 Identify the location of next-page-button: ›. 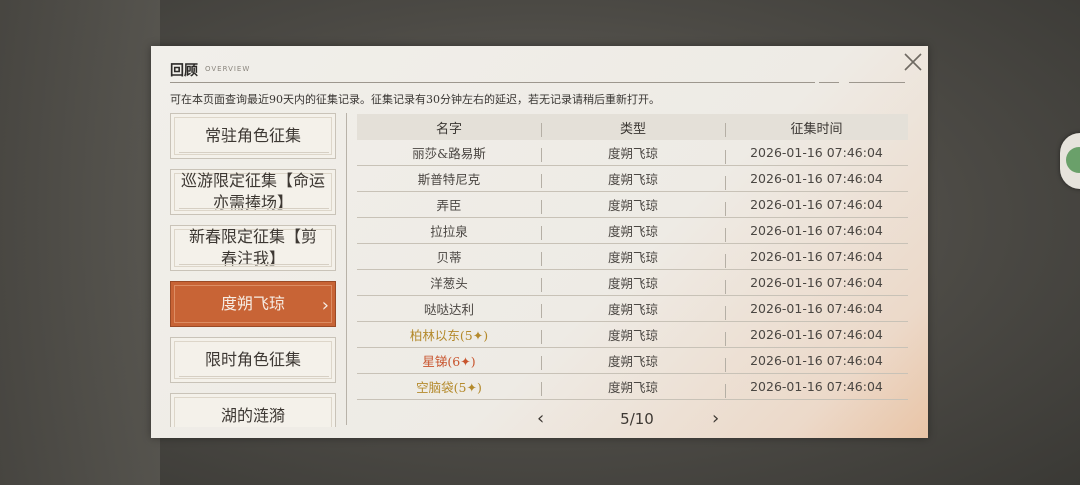
(715, 418).